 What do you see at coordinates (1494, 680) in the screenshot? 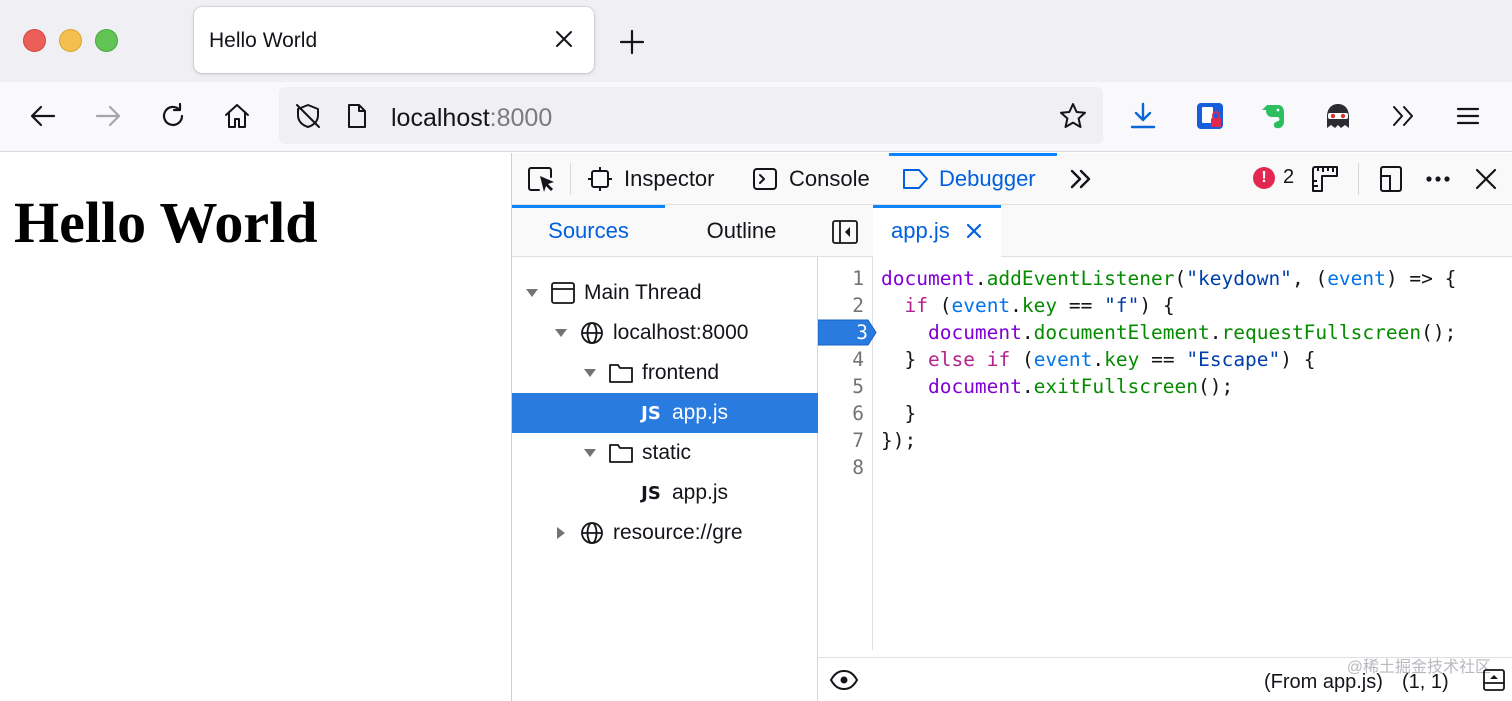
I see `toggle-bottom-panel-icon` at bounding box center [1494, 680].